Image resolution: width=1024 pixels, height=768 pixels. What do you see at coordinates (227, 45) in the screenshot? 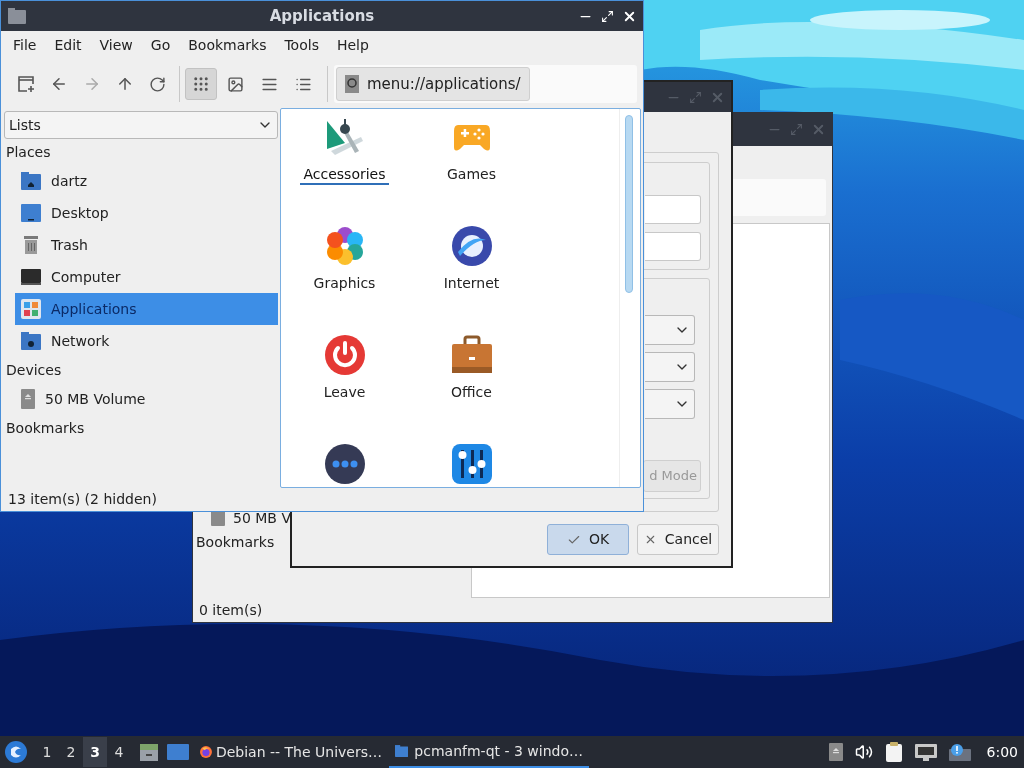
I see `menu-item: Bookmarks` at bounding box center [227, 45].